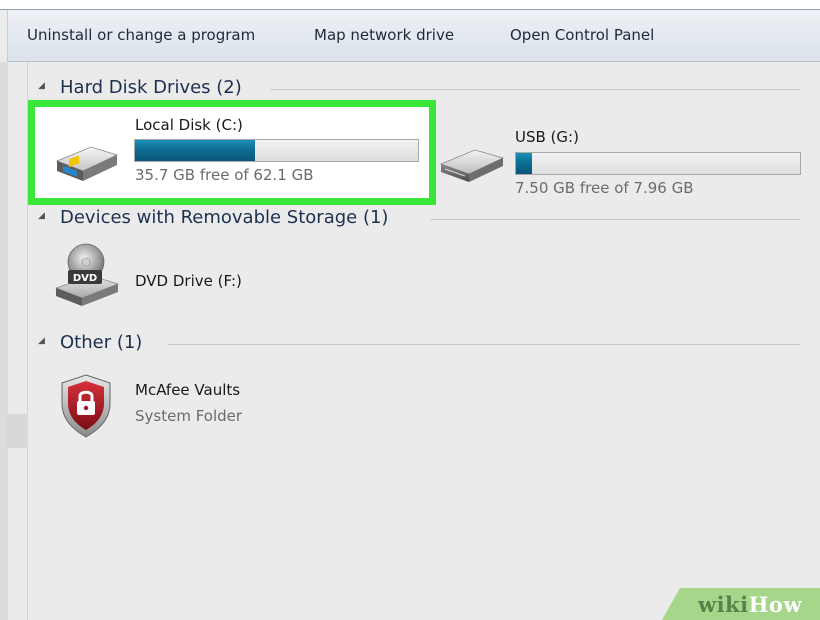 Image resolution: width=820 pixels, height=620 pixels. What do you see at coordinates (188, 281) in the screenshot?
I see `drive-name: DVD Drive (F:)` at bounding box center [188, 281].